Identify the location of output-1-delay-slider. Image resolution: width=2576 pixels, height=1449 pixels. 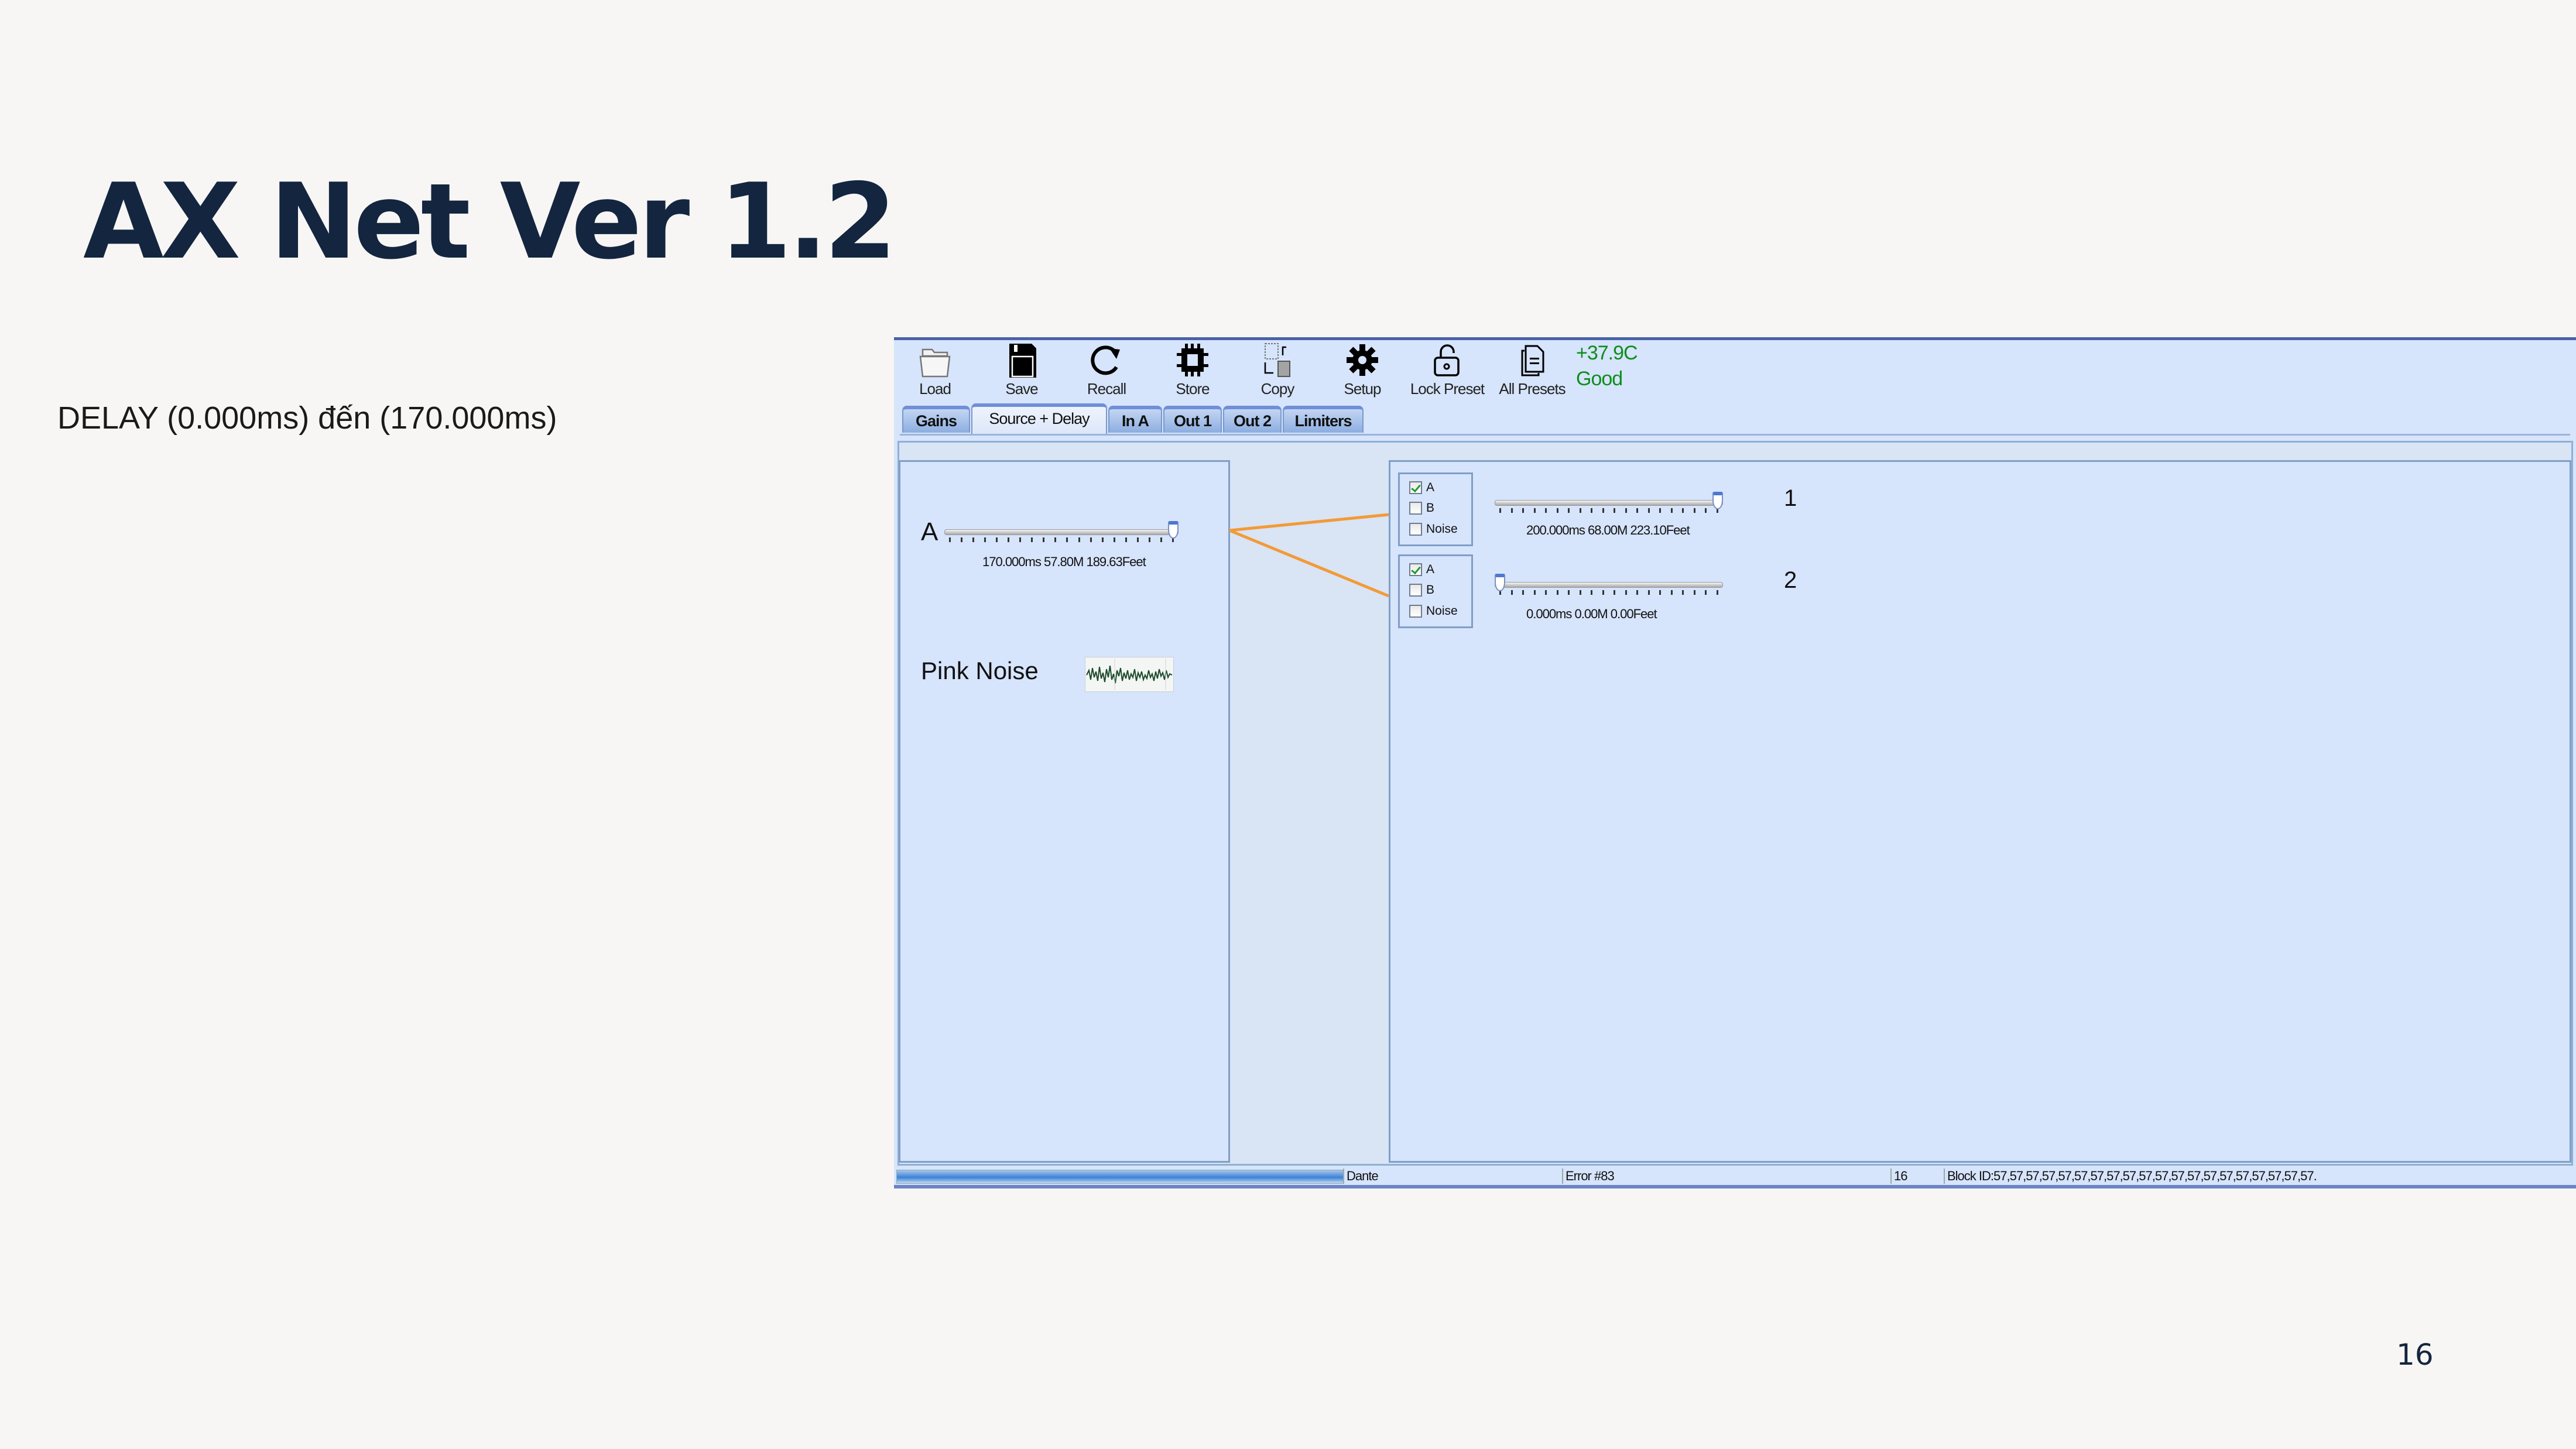
(1609, 505).